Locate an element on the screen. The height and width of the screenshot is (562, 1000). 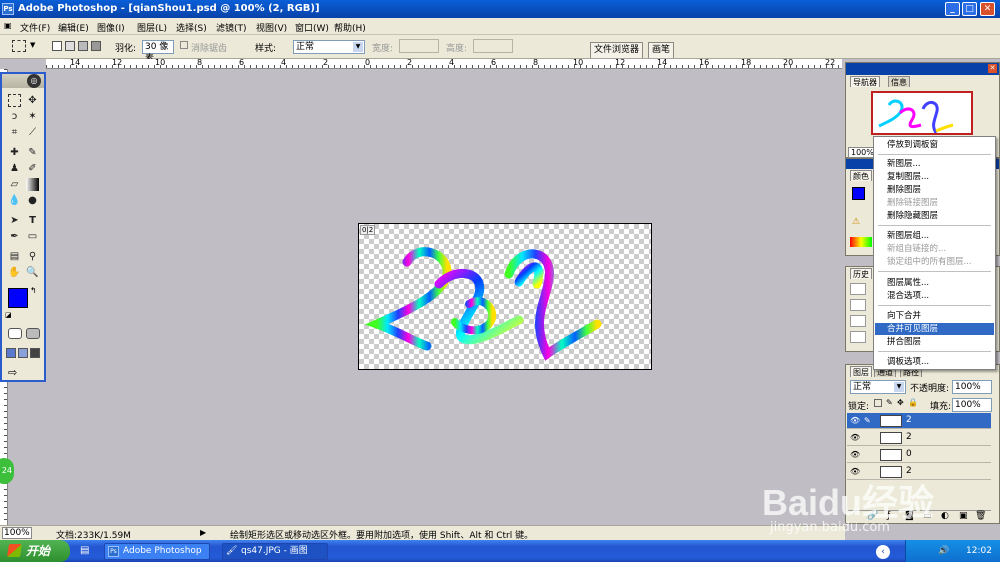
foreground-color-swatch is located at coordinates (18, 298).